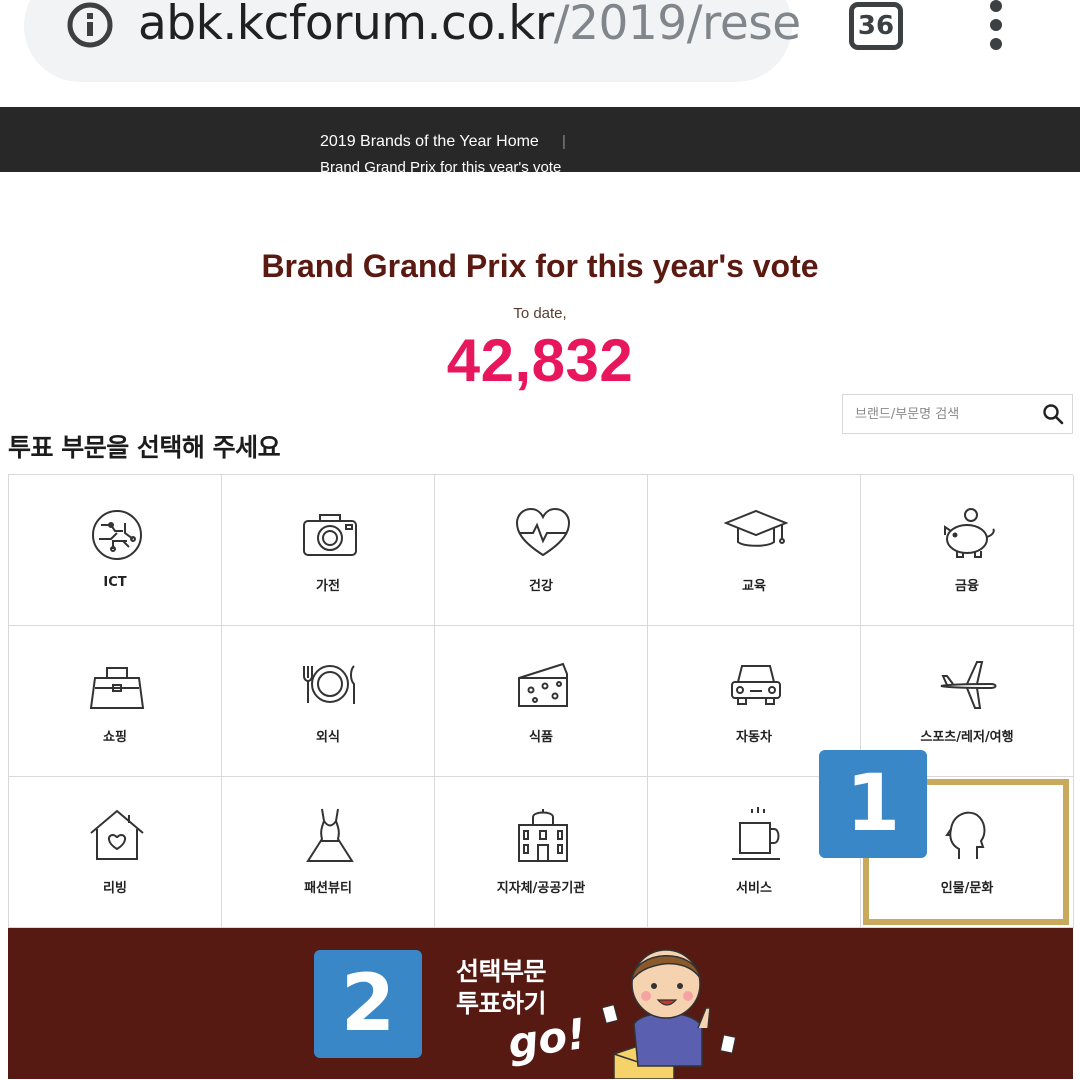 The image size is (1080, 1080). Describe the element at coordinates (968, 685) in the screenshot. I see `airplane-icon` at that location.